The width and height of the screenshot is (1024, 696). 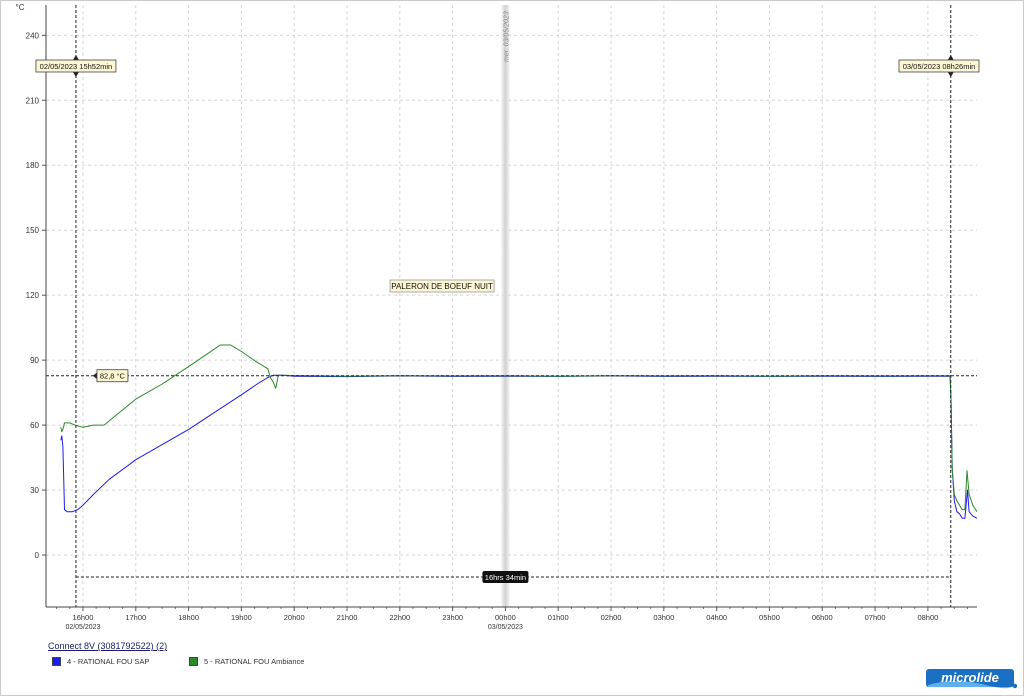 I want to click on legend-label-ambiance: 5 - RATIONAL FOU Ambiance, so click(x=254, y=661).